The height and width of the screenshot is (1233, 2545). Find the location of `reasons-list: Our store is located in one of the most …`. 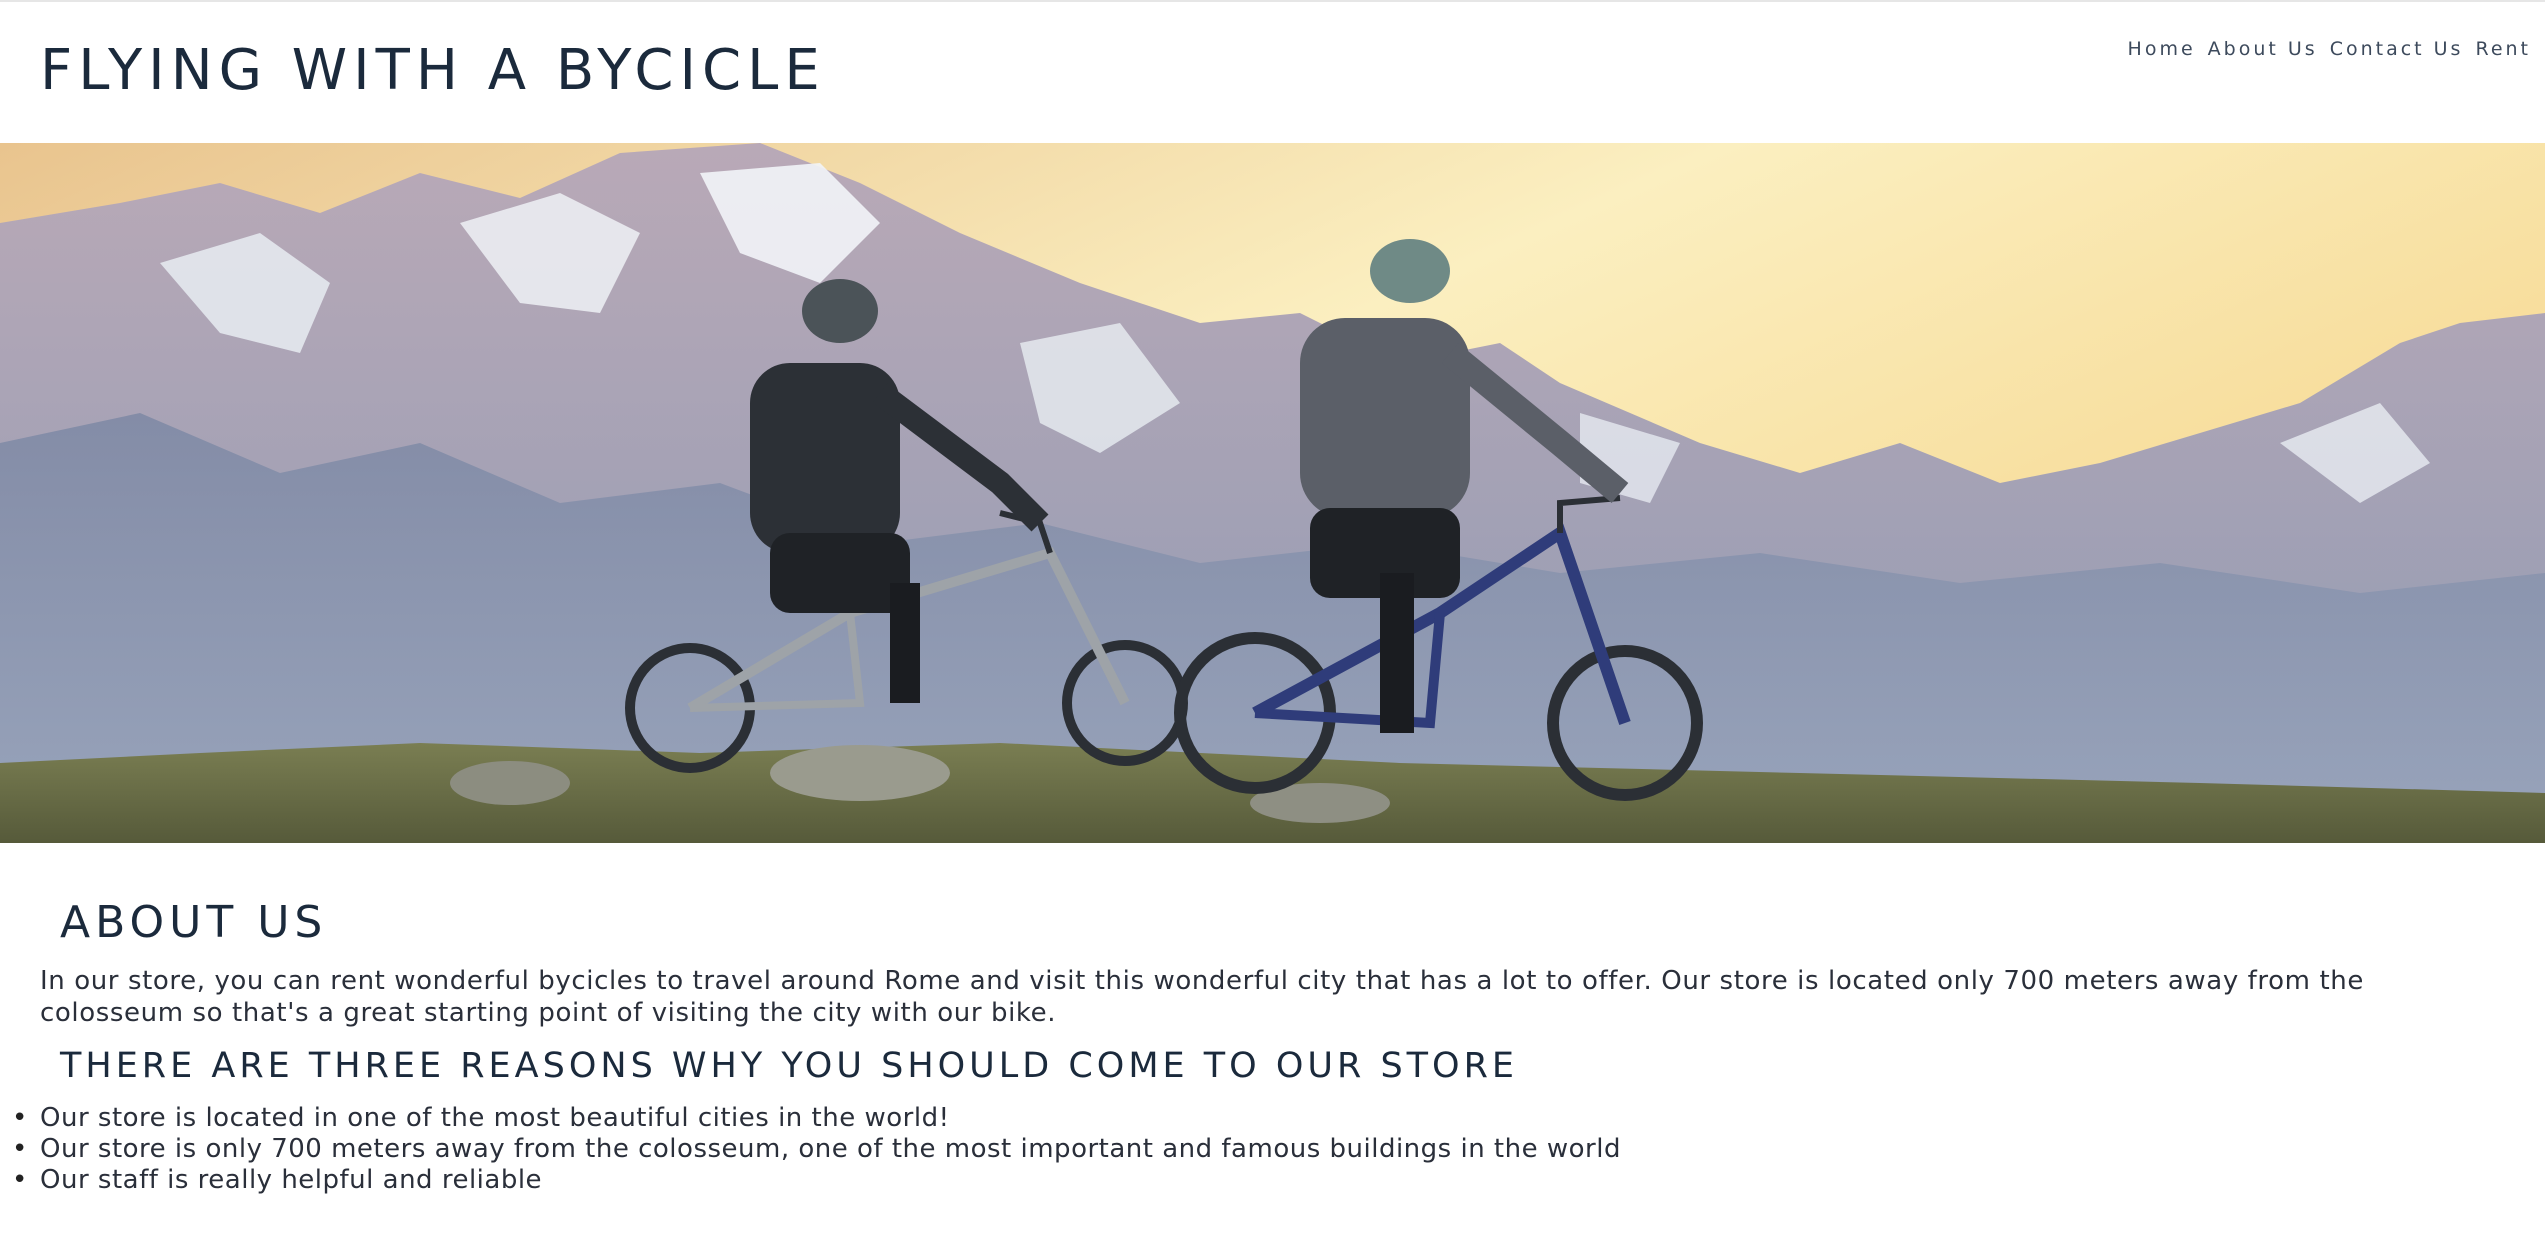

reasons-list: Our store is located in one of the most … is located at coordinates (816, 1149).